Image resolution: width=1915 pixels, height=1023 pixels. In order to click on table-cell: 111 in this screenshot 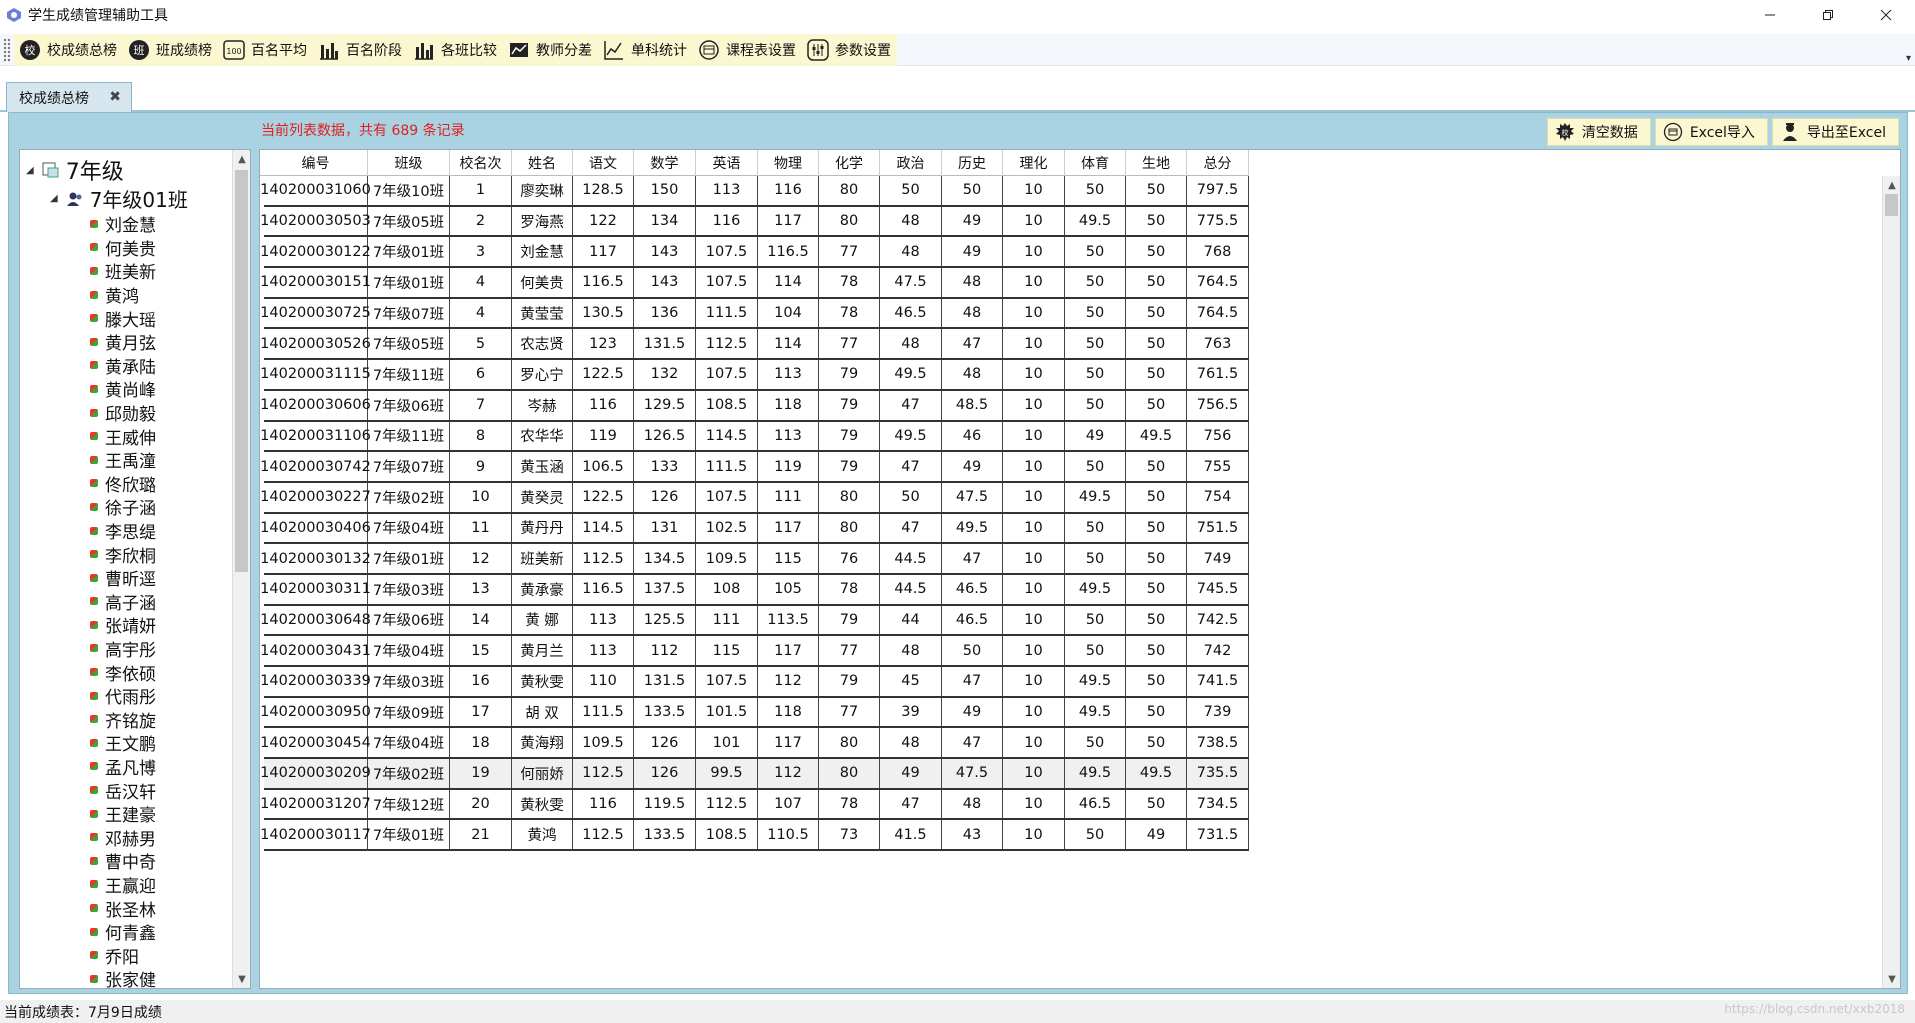, I will do `click(788, 497)`.